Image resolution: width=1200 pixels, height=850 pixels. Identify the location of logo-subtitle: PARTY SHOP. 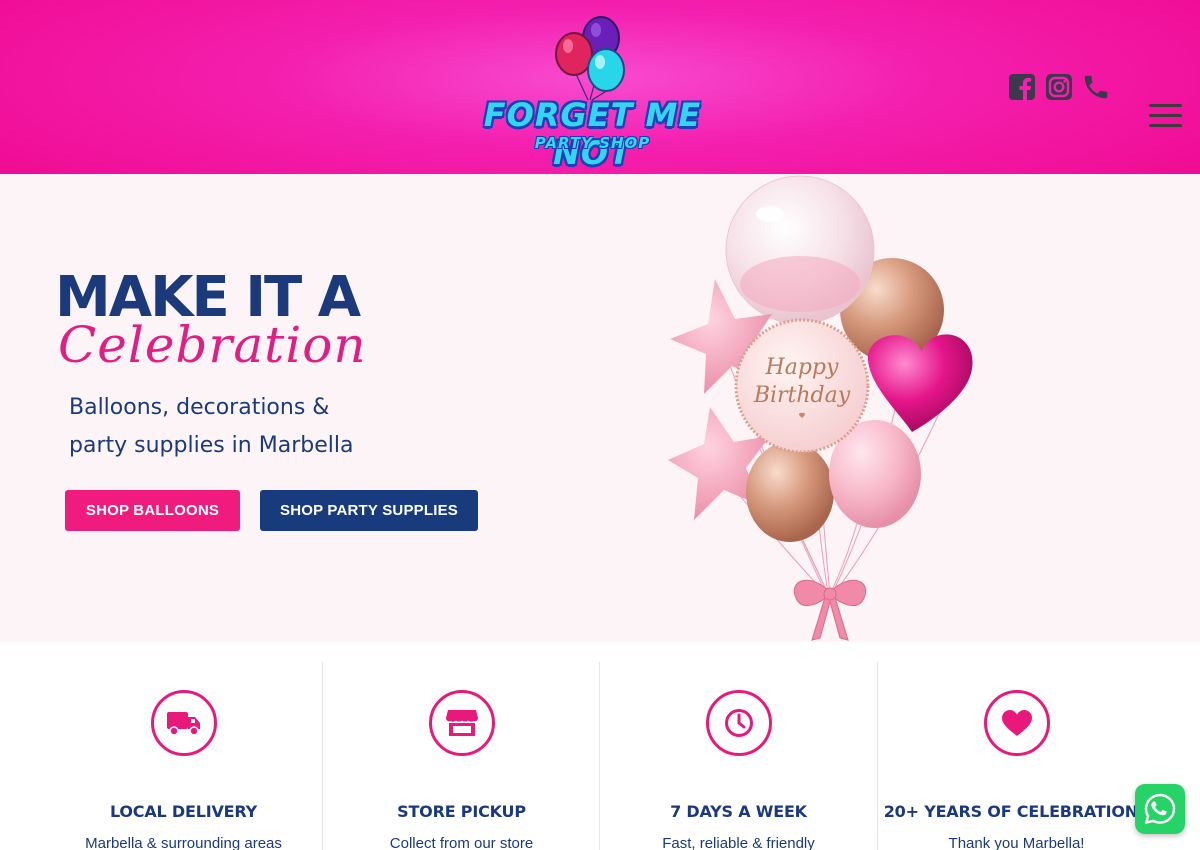
(592, 143).